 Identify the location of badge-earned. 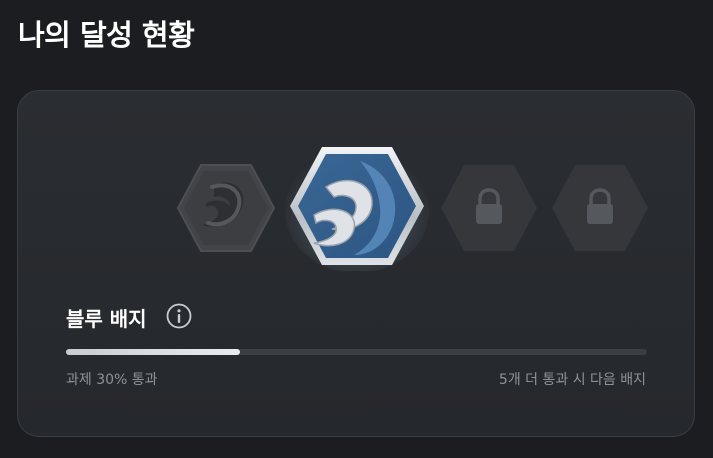
(226, 208).